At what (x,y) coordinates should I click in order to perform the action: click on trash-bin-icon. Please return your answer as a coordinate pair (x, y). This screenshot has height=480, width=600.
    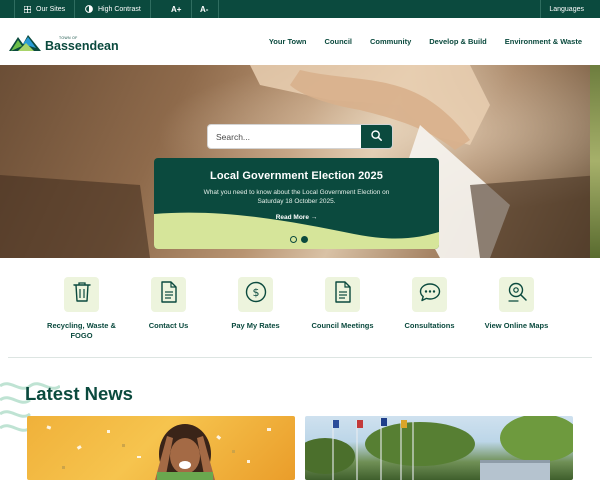
    Looking at the image, I should click on (82, 294).